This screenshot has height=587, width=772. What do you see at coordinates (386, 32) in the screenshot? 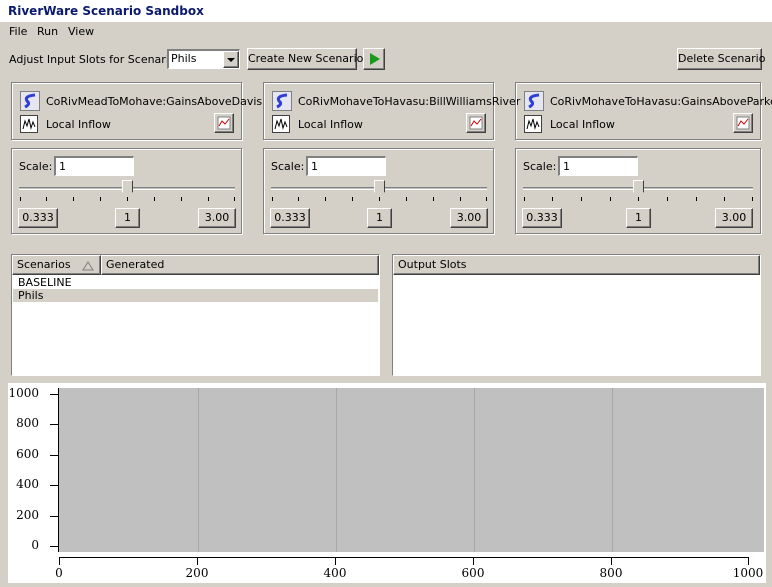
I see `menu-bar: File Run View` at bounding box center [386, 32].